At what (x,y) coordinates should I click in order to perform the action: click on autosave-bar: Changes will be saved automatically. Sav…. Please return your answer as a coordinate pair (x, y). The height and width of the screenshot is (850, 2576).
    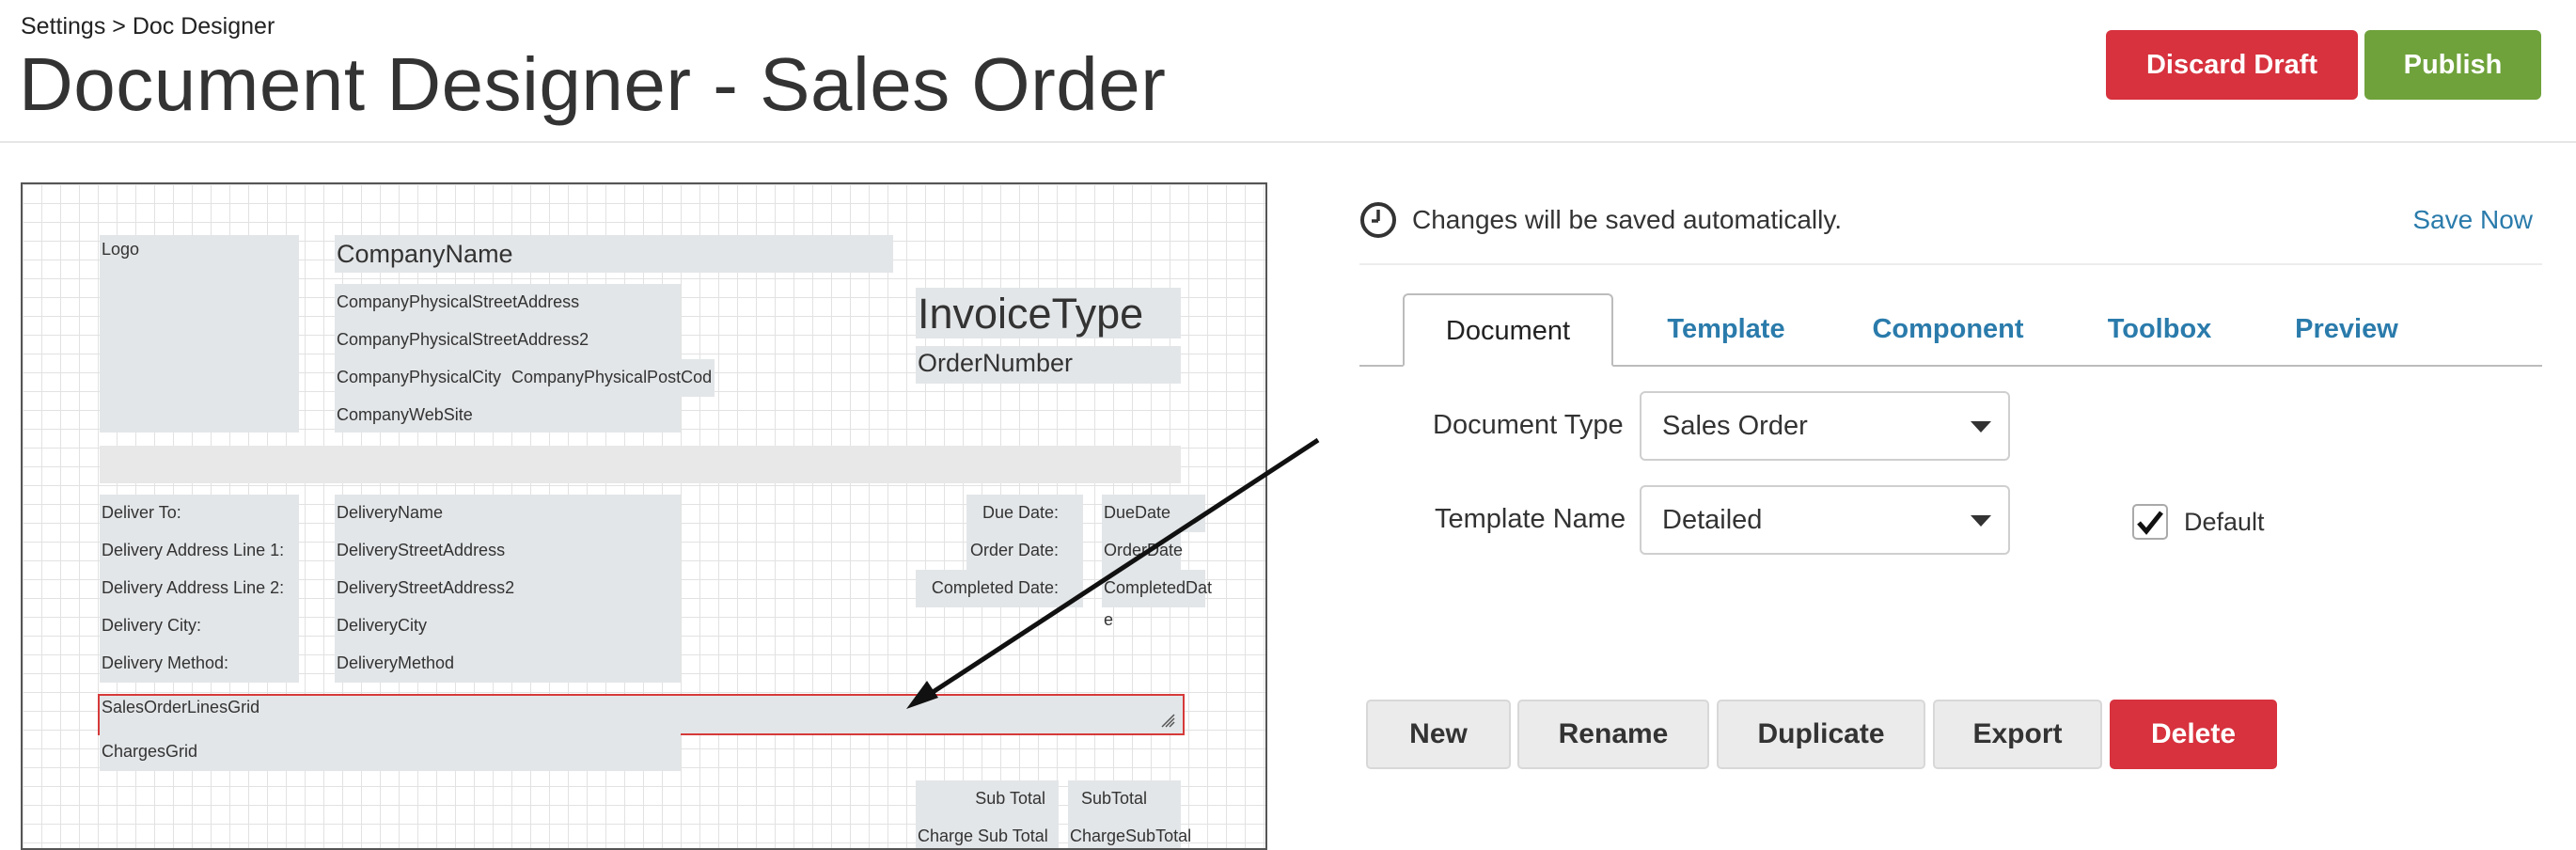
    Looking at the image, I should click on (1951, 230).